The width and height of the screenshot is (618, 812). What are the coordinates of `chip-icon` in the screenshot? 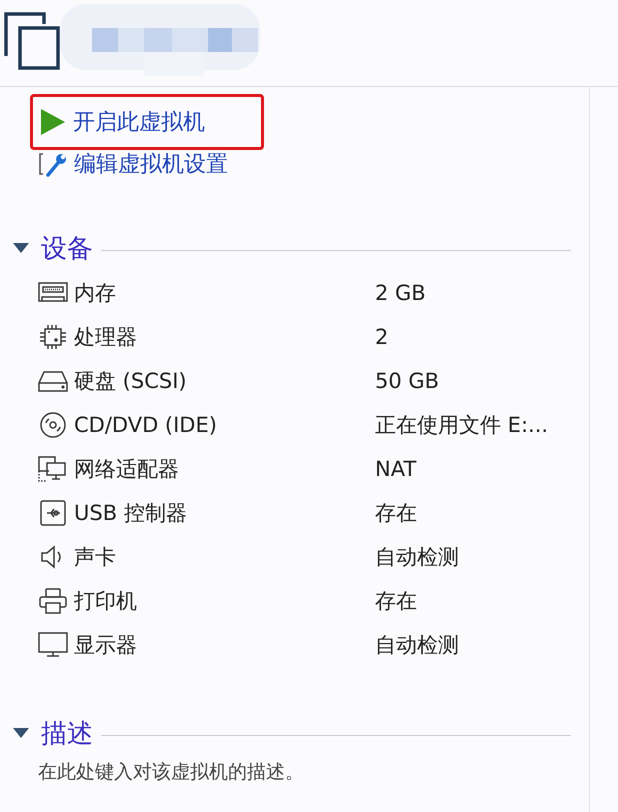 It's located at (53, 337).